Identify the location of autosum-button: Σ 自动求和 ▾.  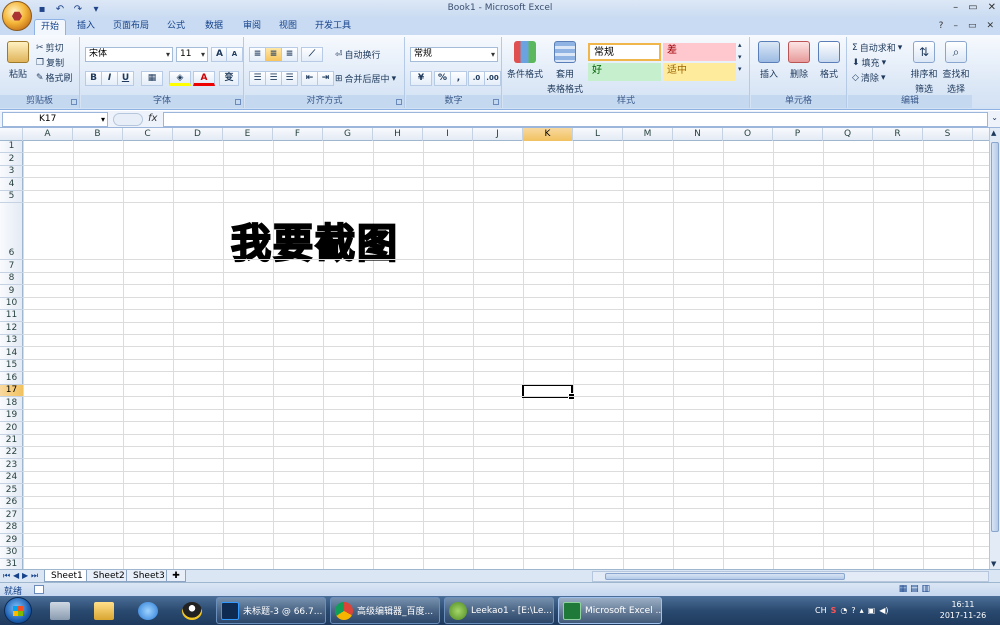
(877, 48).